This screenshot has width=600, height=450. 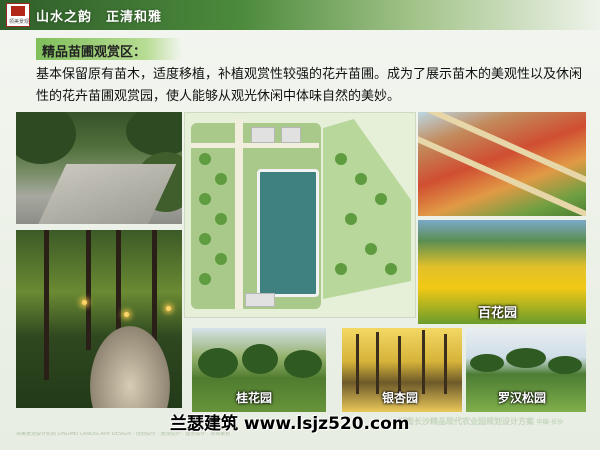 What do you see at coordinates (18, 22) in the screenshot?
I see `logo-text: 领美景观` at bounding box center [18, 22].